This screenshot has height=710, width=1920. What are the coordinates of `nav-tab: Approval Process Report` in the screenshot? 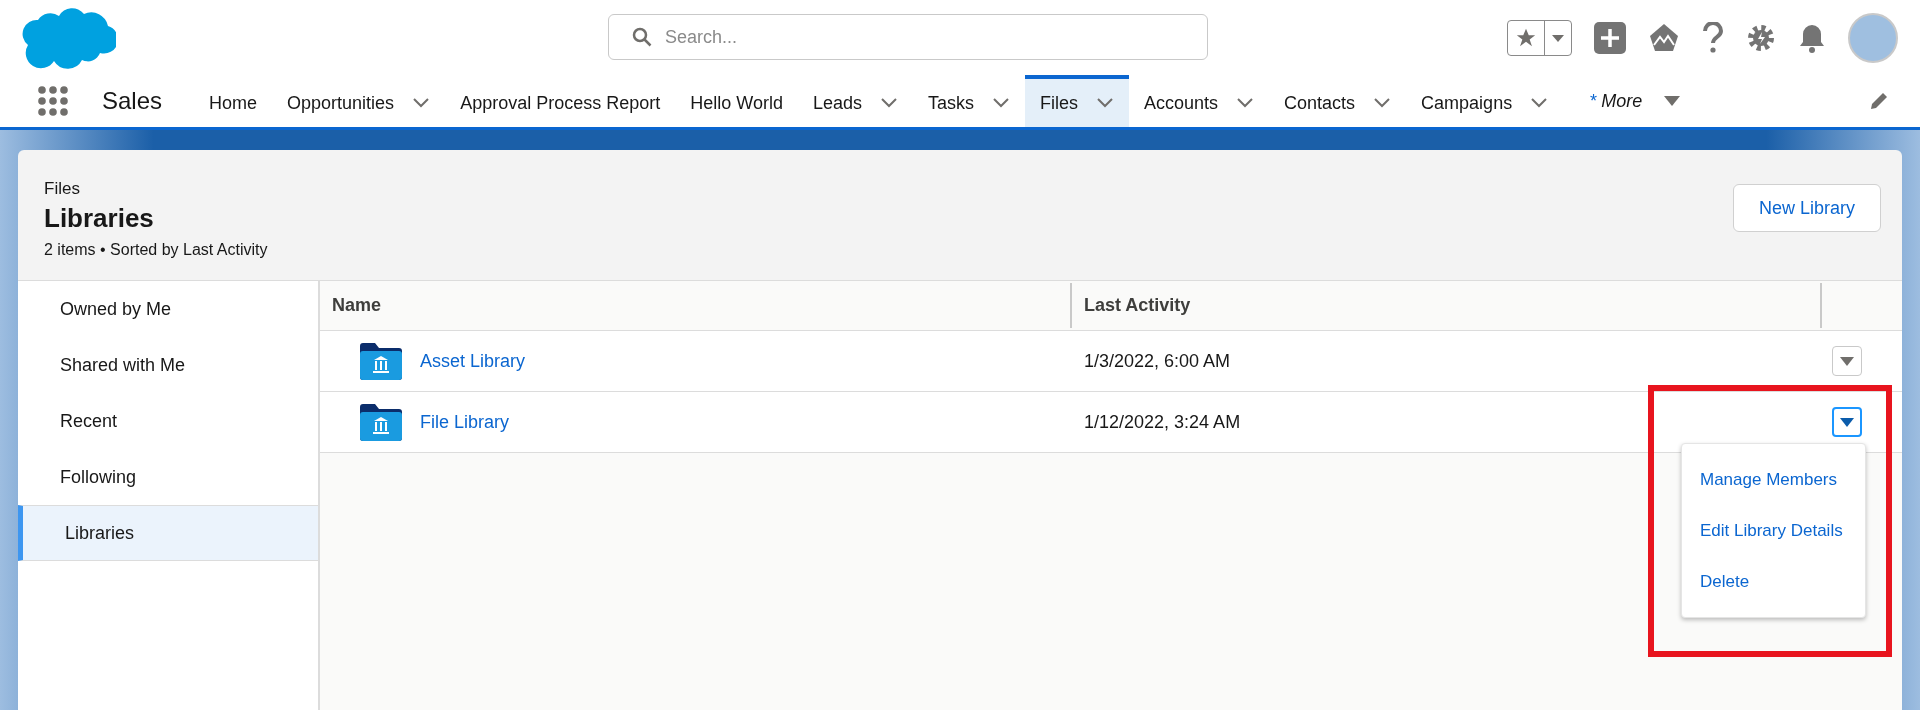 It's located at (560, 101).